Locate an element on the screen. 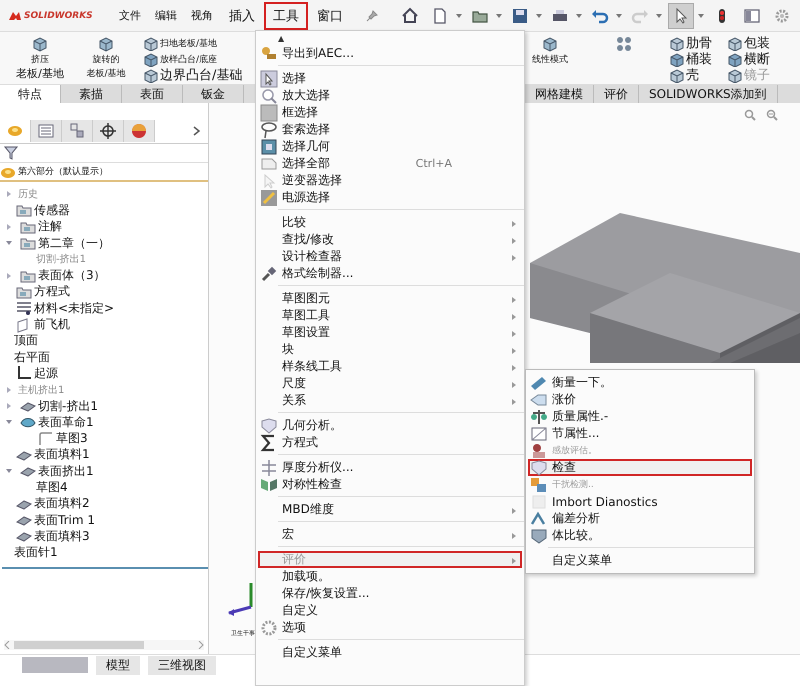  tree-item: 右平面 is located at coordinates (32, 357).